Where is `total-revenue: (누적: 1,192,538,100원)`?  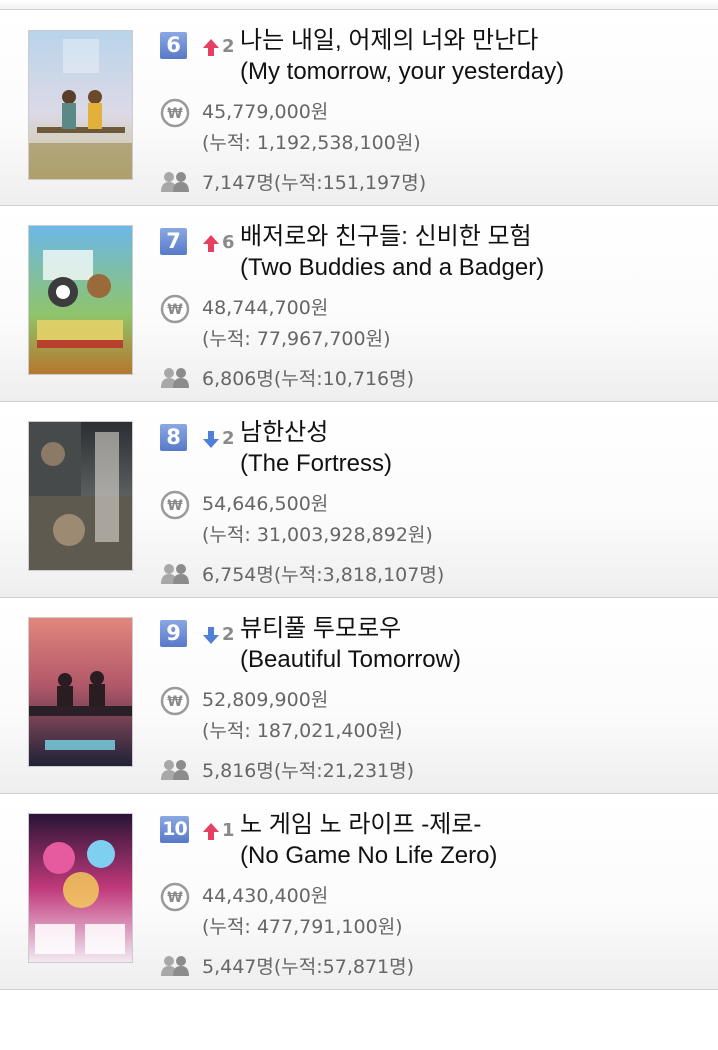
total-revenue: (누적: 1,192,538,100원) is located at coordinates (311, 143).